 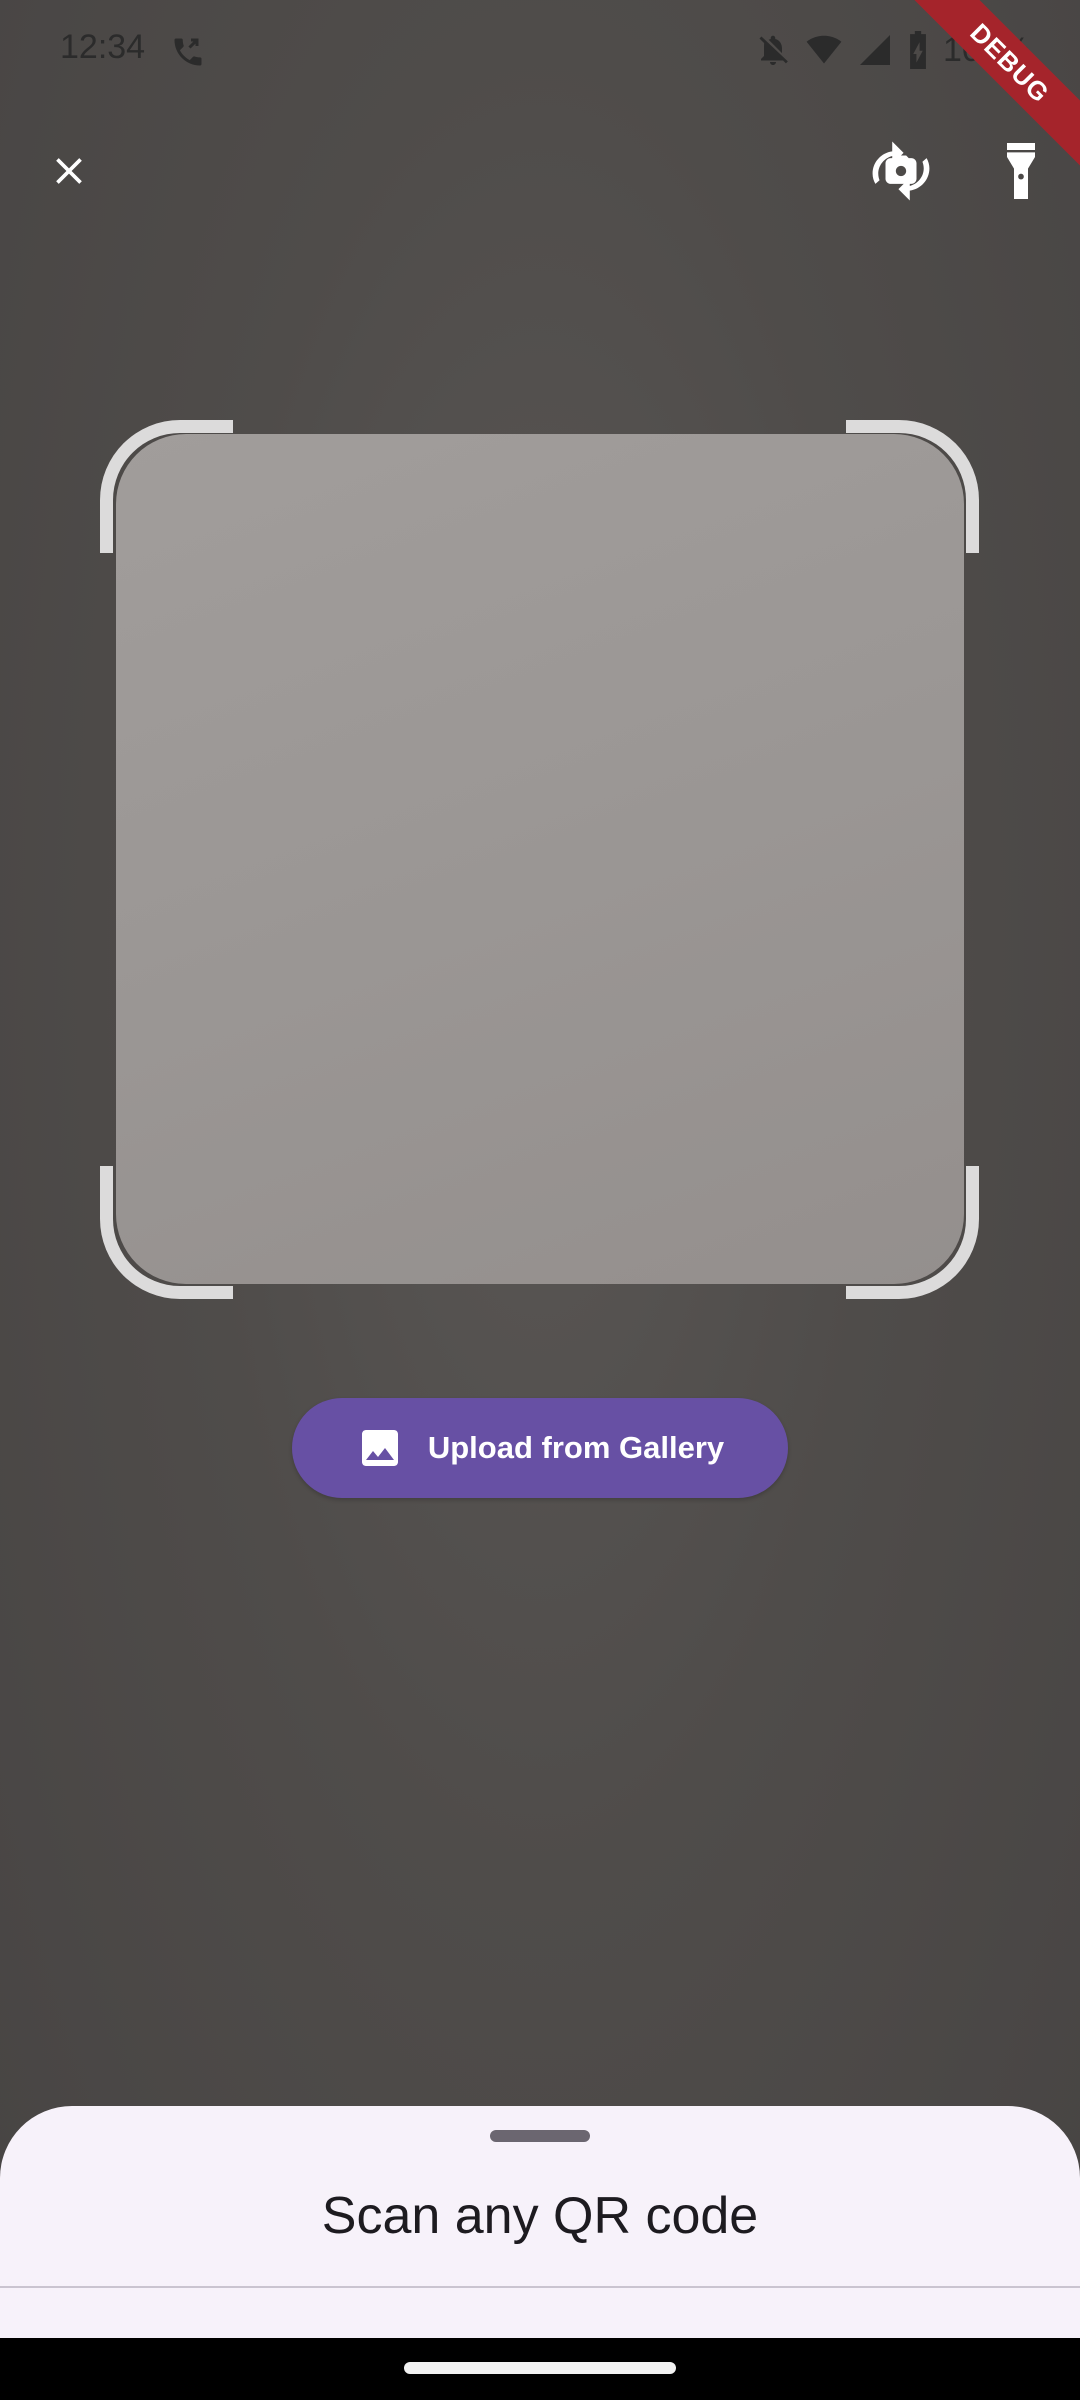 I want to click on signal-icon, so click(x=875, y=50).